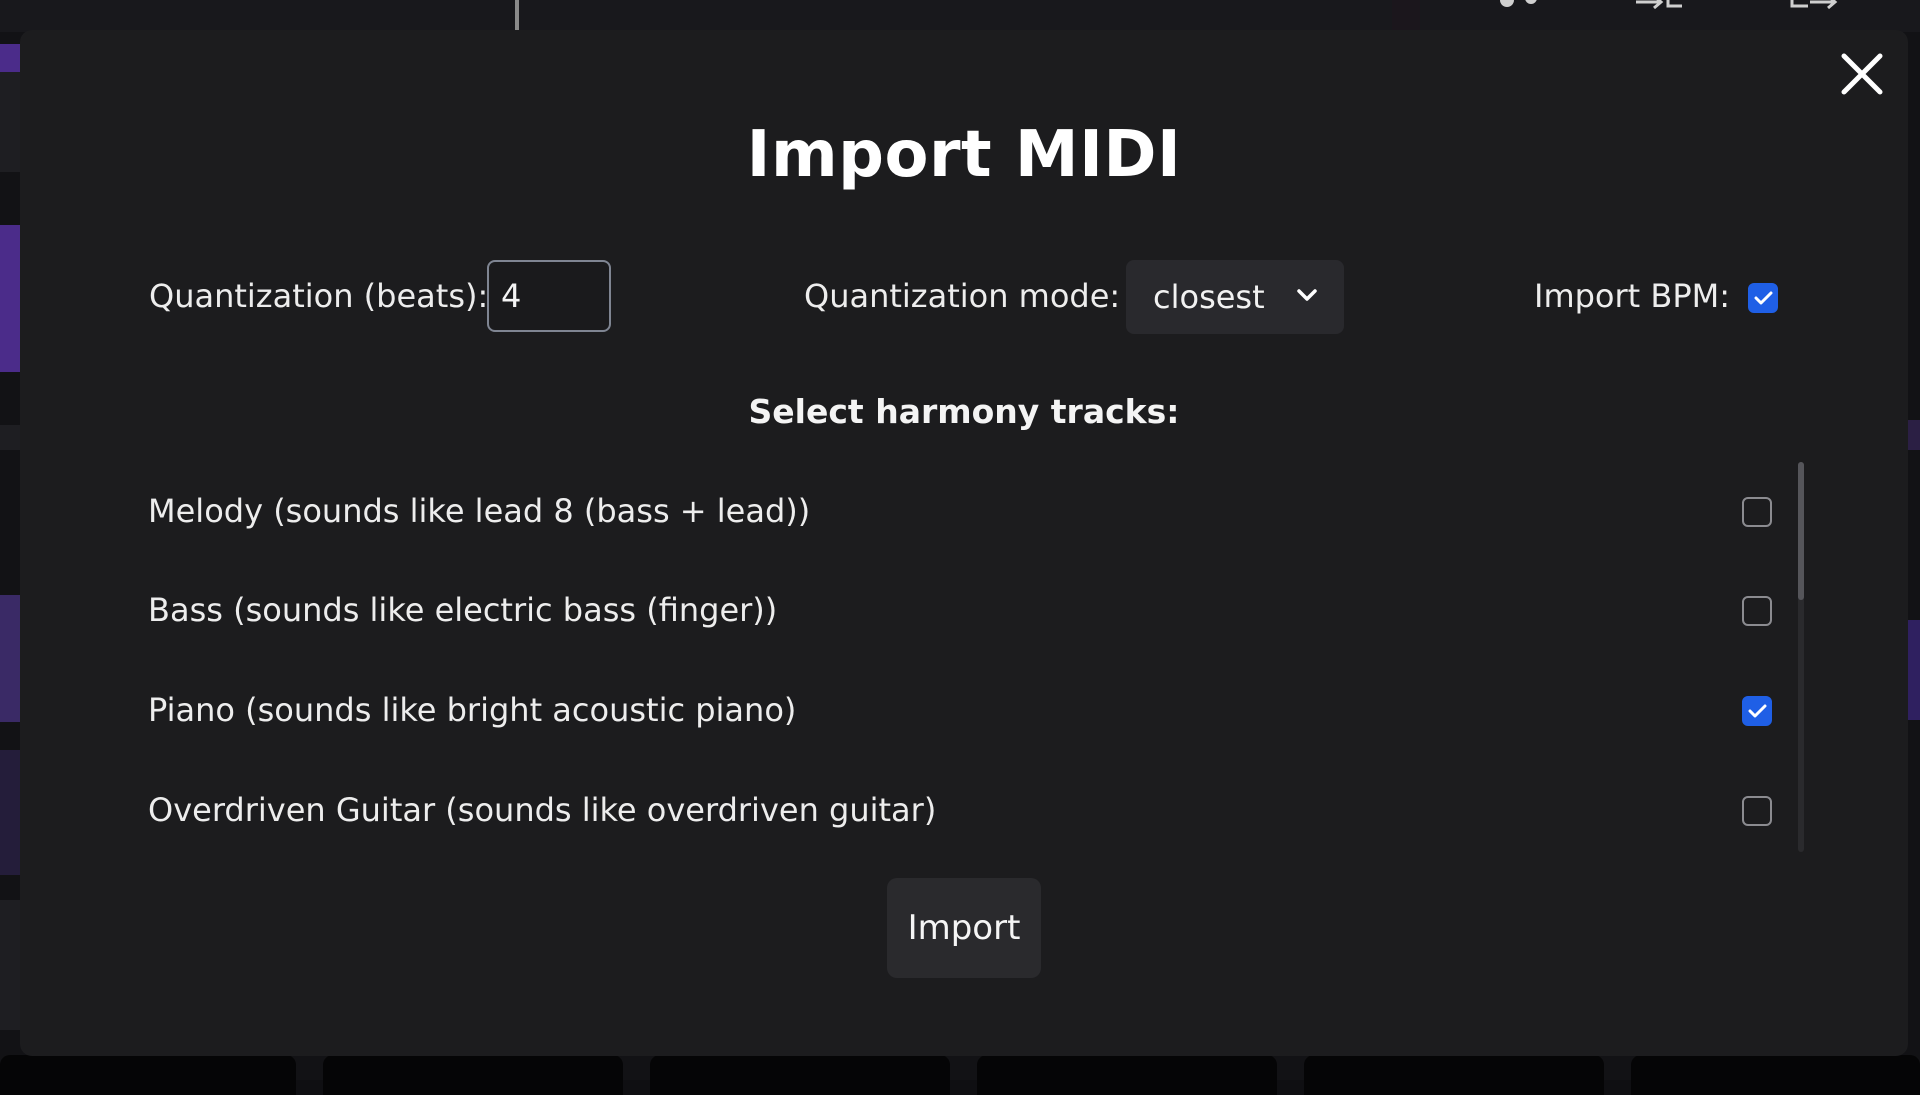 The height and width of the screenshot is (1095, 1920). Describe the element at coordinates (962, 296) in the screenshot. I see `quantization-mode-label: Quantization mode:` at that location.